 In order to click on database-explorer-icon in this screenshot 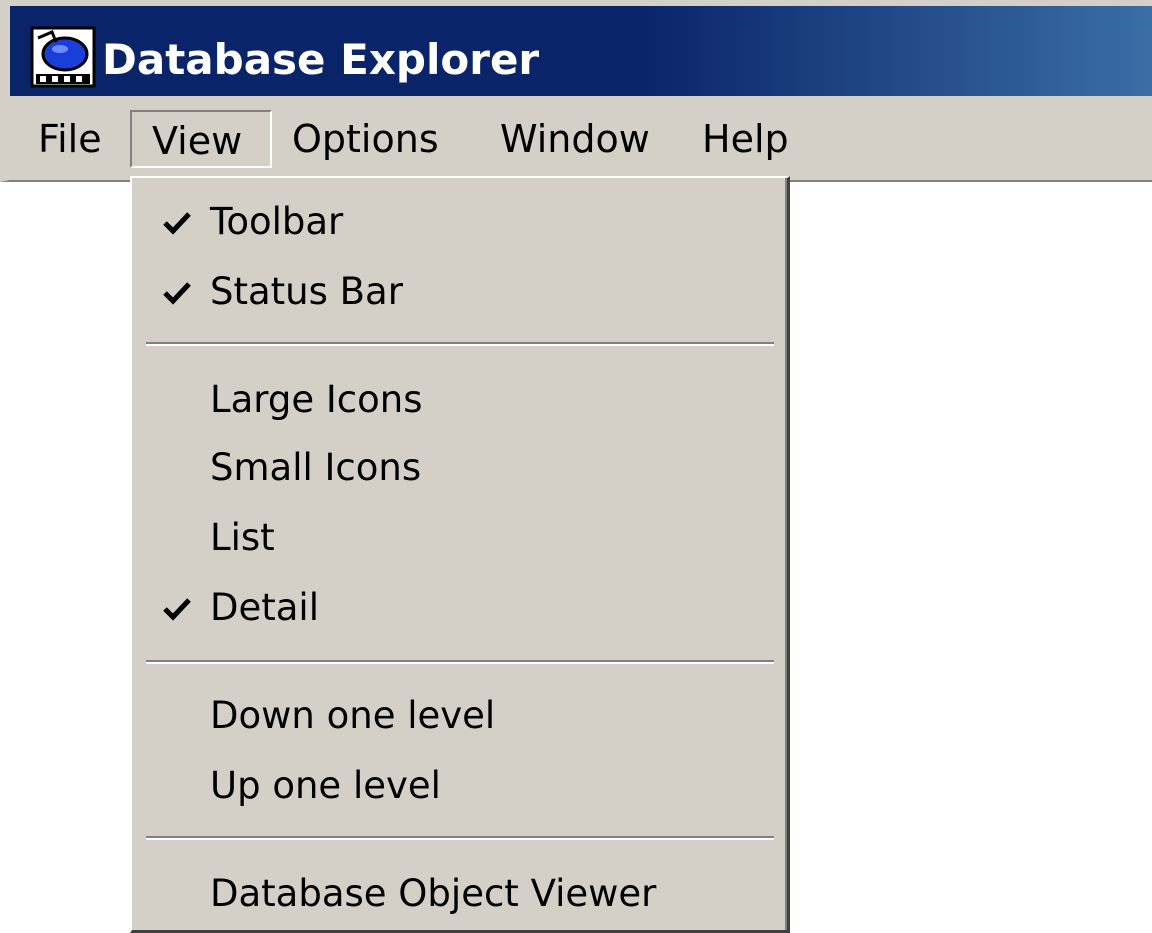, I will do `click(63, 57)`.